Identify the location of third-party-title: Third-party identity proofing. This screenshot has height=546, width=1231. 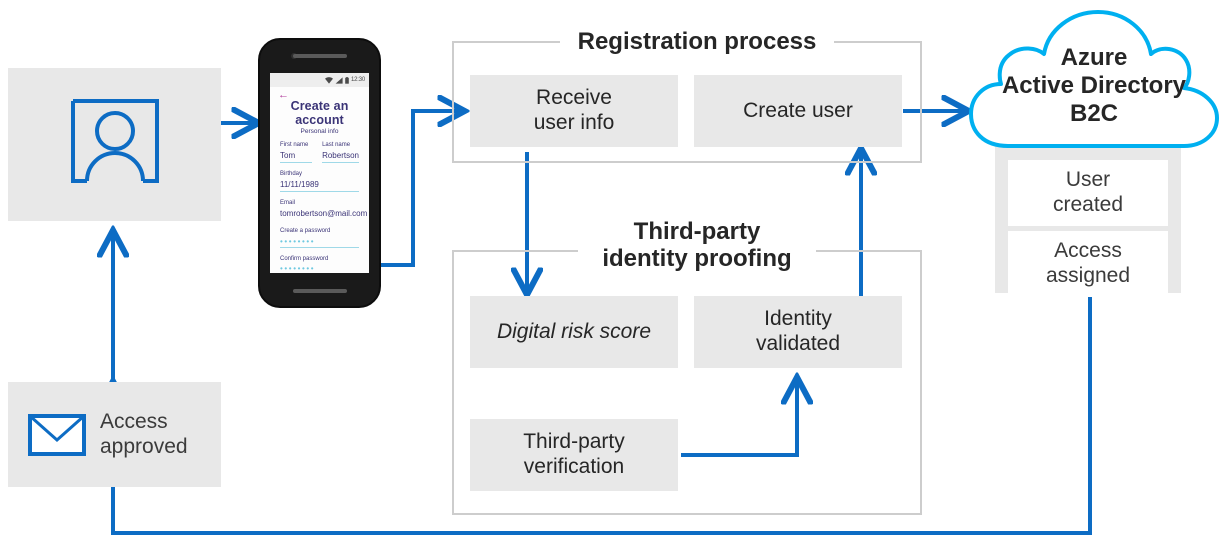
(697, 245).